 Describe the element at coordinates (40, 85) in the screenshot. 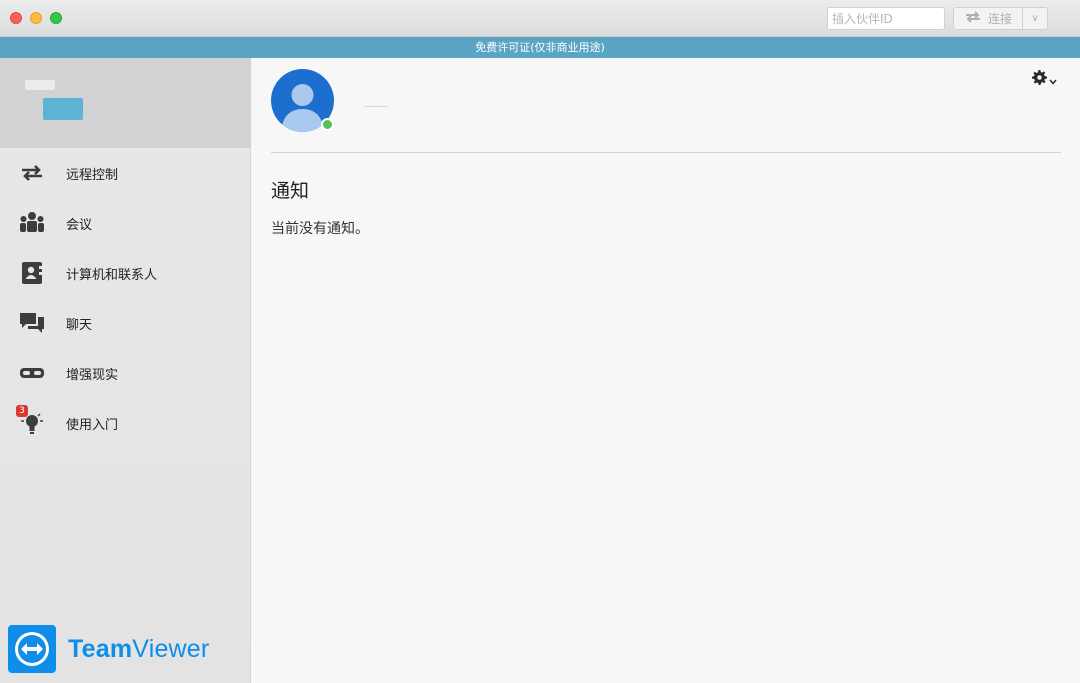

I see `account-logo-blurred` at that location.